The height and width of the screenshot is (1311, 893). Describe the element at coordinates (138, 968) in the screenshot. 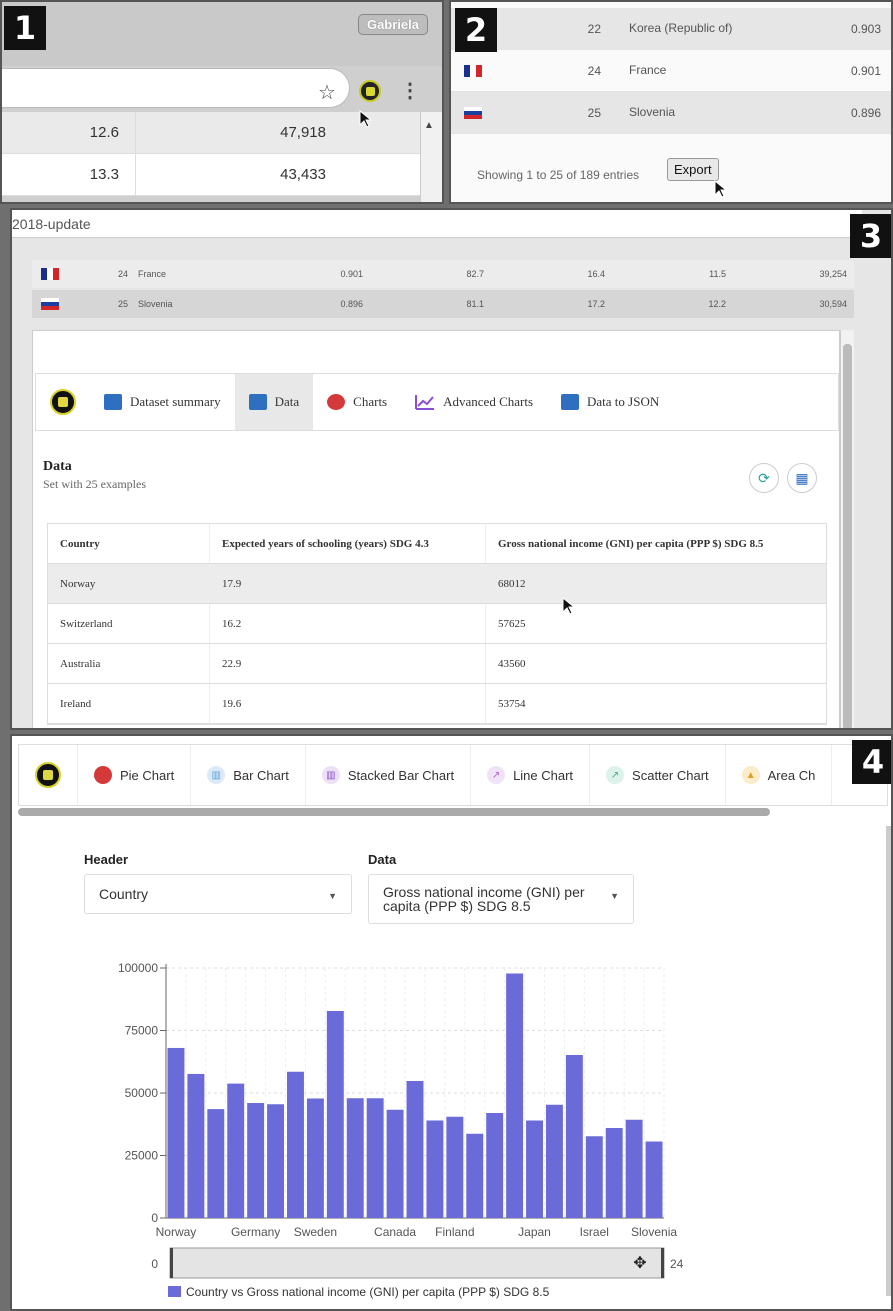

I see `y-tick-label: 100000` at that location.